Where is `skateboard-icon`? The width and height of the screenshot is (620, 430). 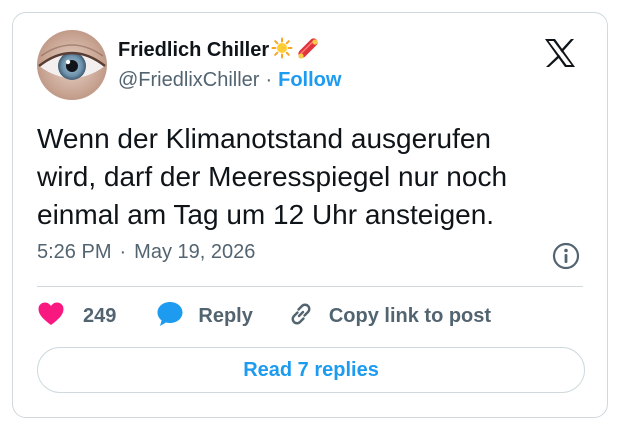 skateboard-icon is located at coordinates (308, 50).